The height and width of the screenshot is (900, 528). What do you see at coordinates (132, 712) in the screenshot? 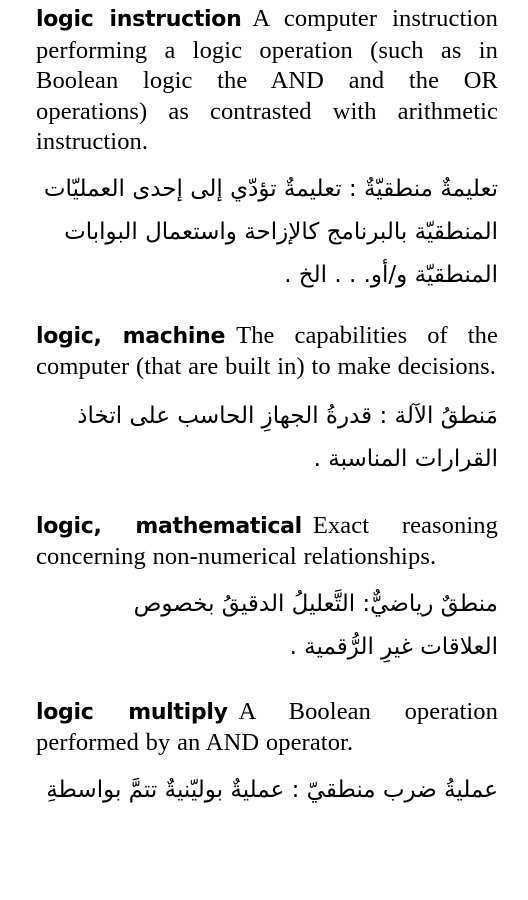
I see `headword-logic-multiply: logic multiply` at bounding box center [132, 712].